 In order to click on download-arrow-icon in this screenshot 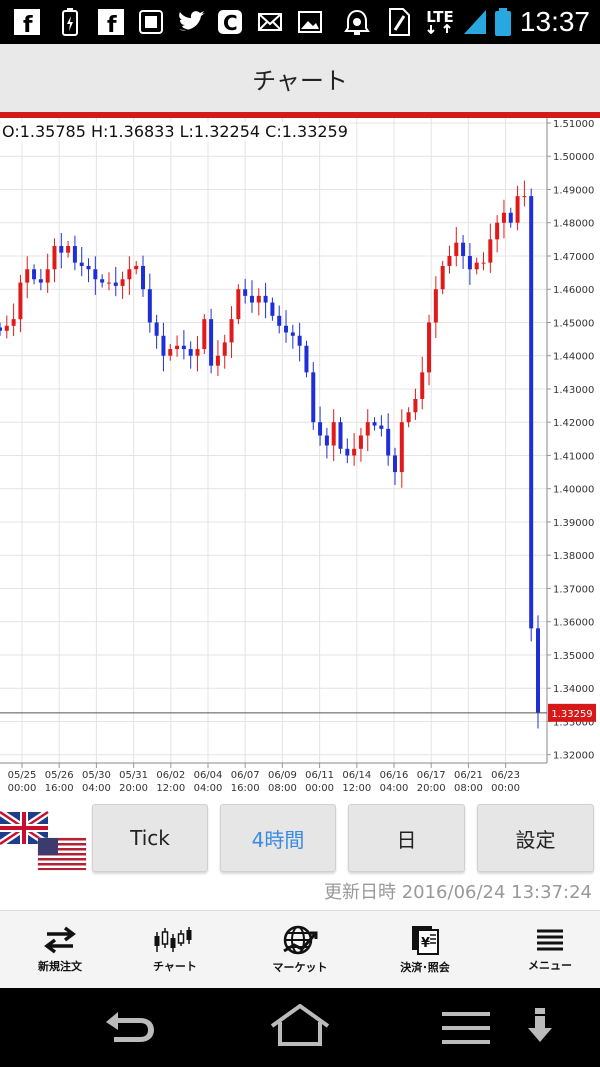, I will do `click(540, 1028)`.